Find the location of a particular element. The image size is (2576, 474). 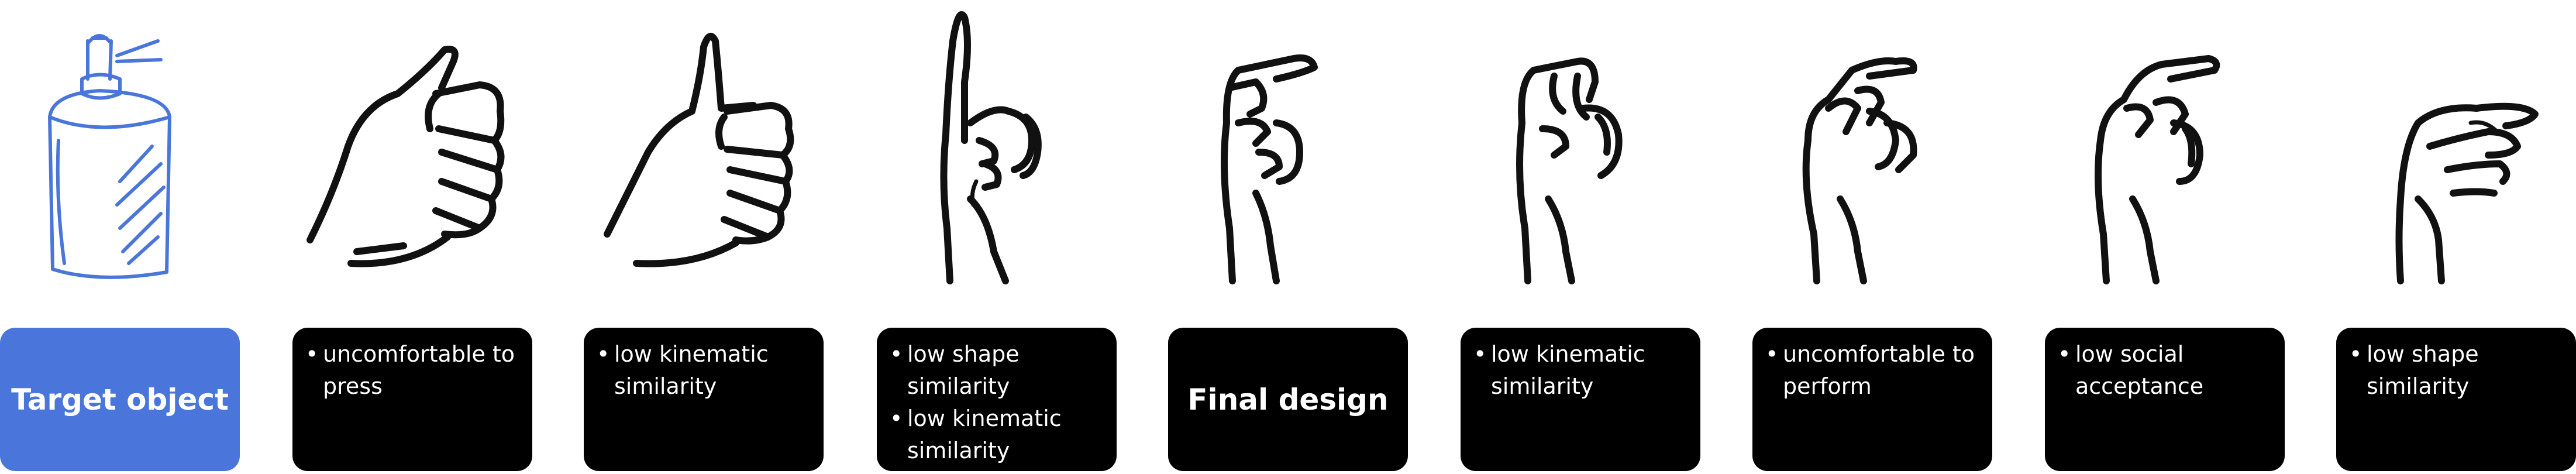

column-8: low shape similarity is located at coordinates (2456, 237).